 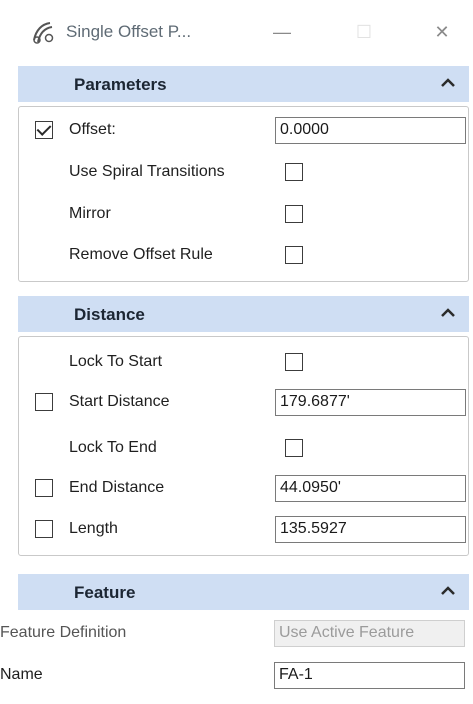 What do you see at coordinates (44, 402) in the screenshot?
I see `start-distance-checkbox` at bounding box center [44, 402].